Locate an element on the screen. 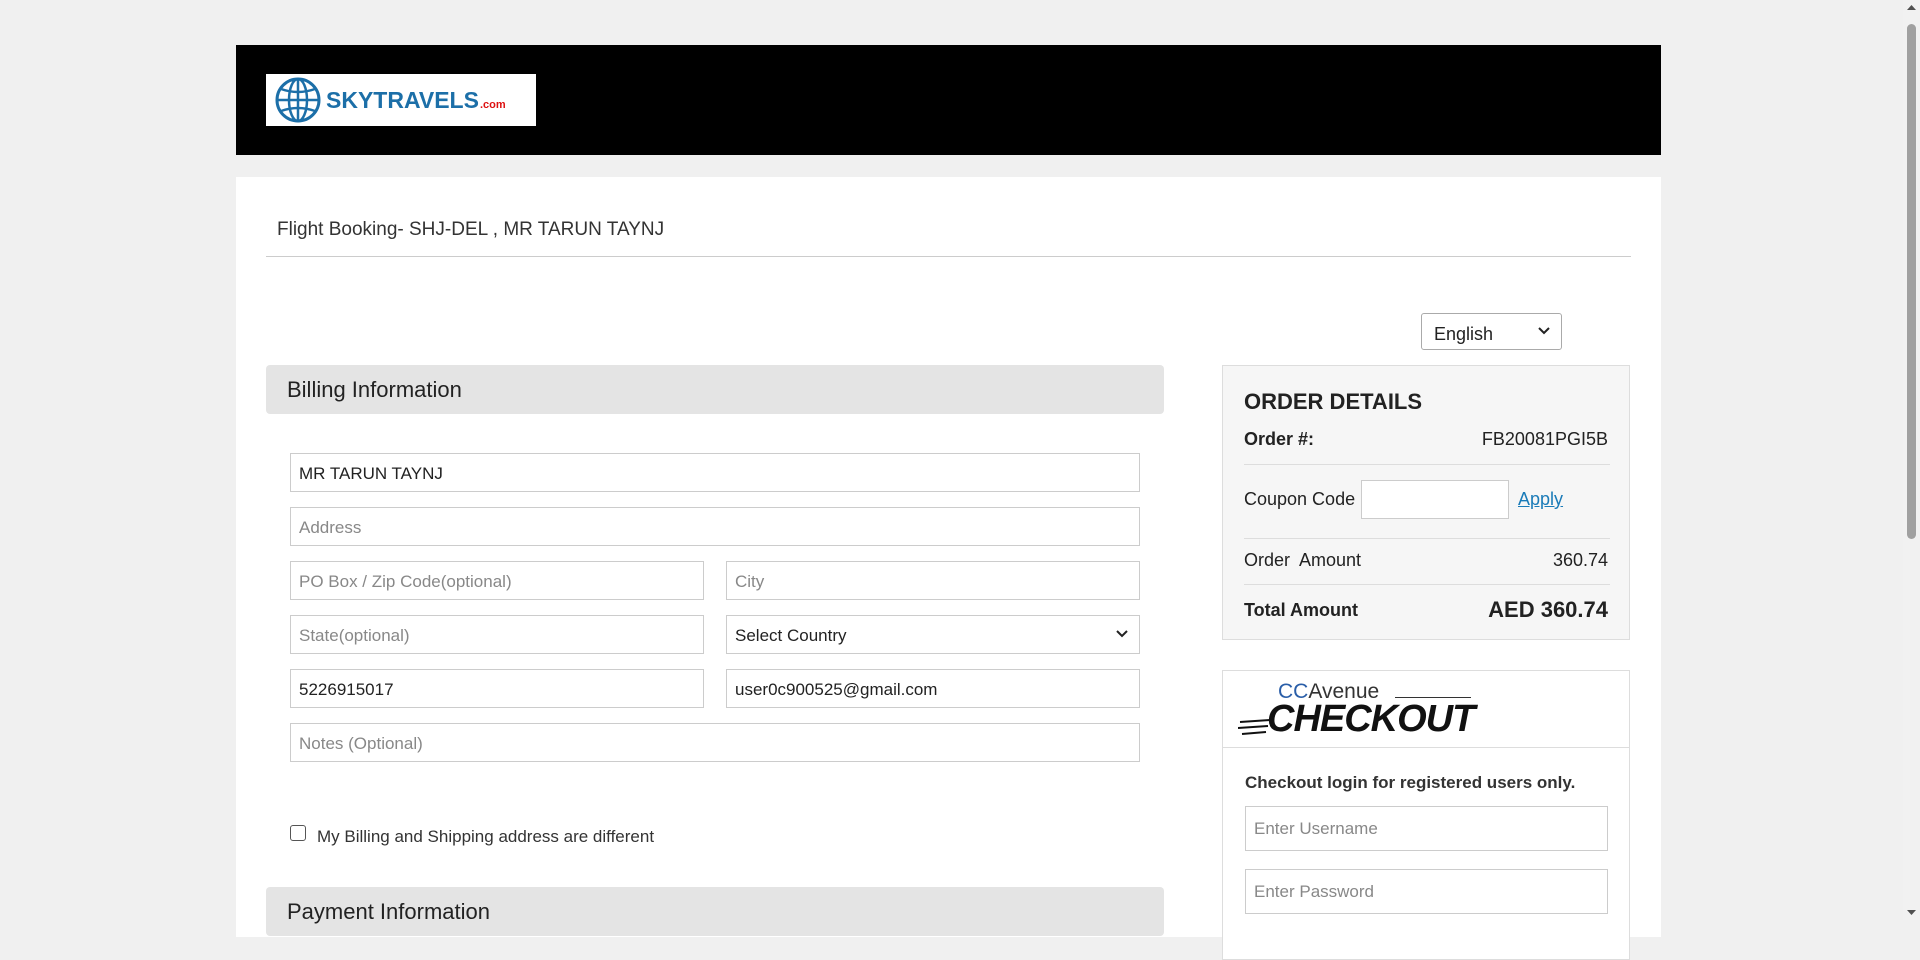 This screenshot has width=1920, height=960. total-amount-value: AED 360.74 is located at coordinates (1548, 609).